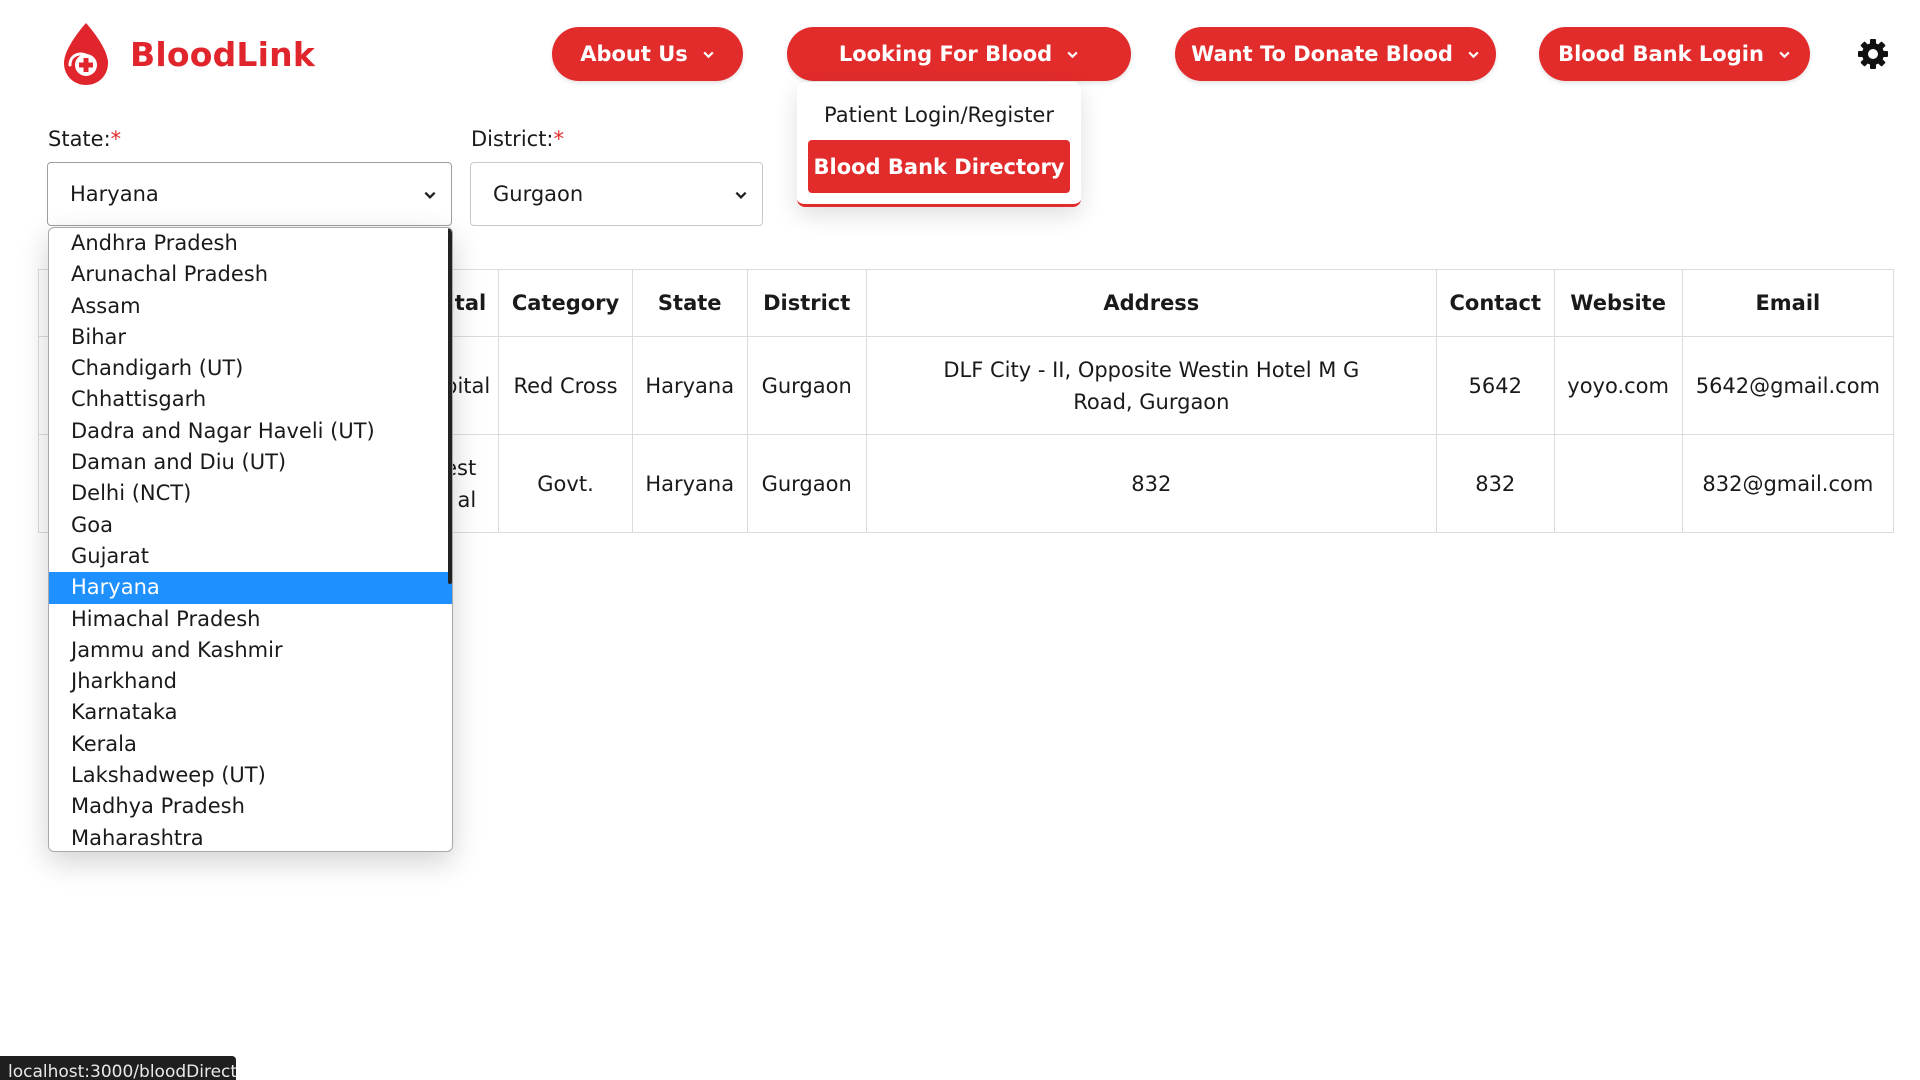 This screenshot has width=1920, height=1080. What do you see at coordinates (939, 115) in the screenshot?
I see `menu-item-patient-login: Patient Login/Register` at bounding box center [939, 115].